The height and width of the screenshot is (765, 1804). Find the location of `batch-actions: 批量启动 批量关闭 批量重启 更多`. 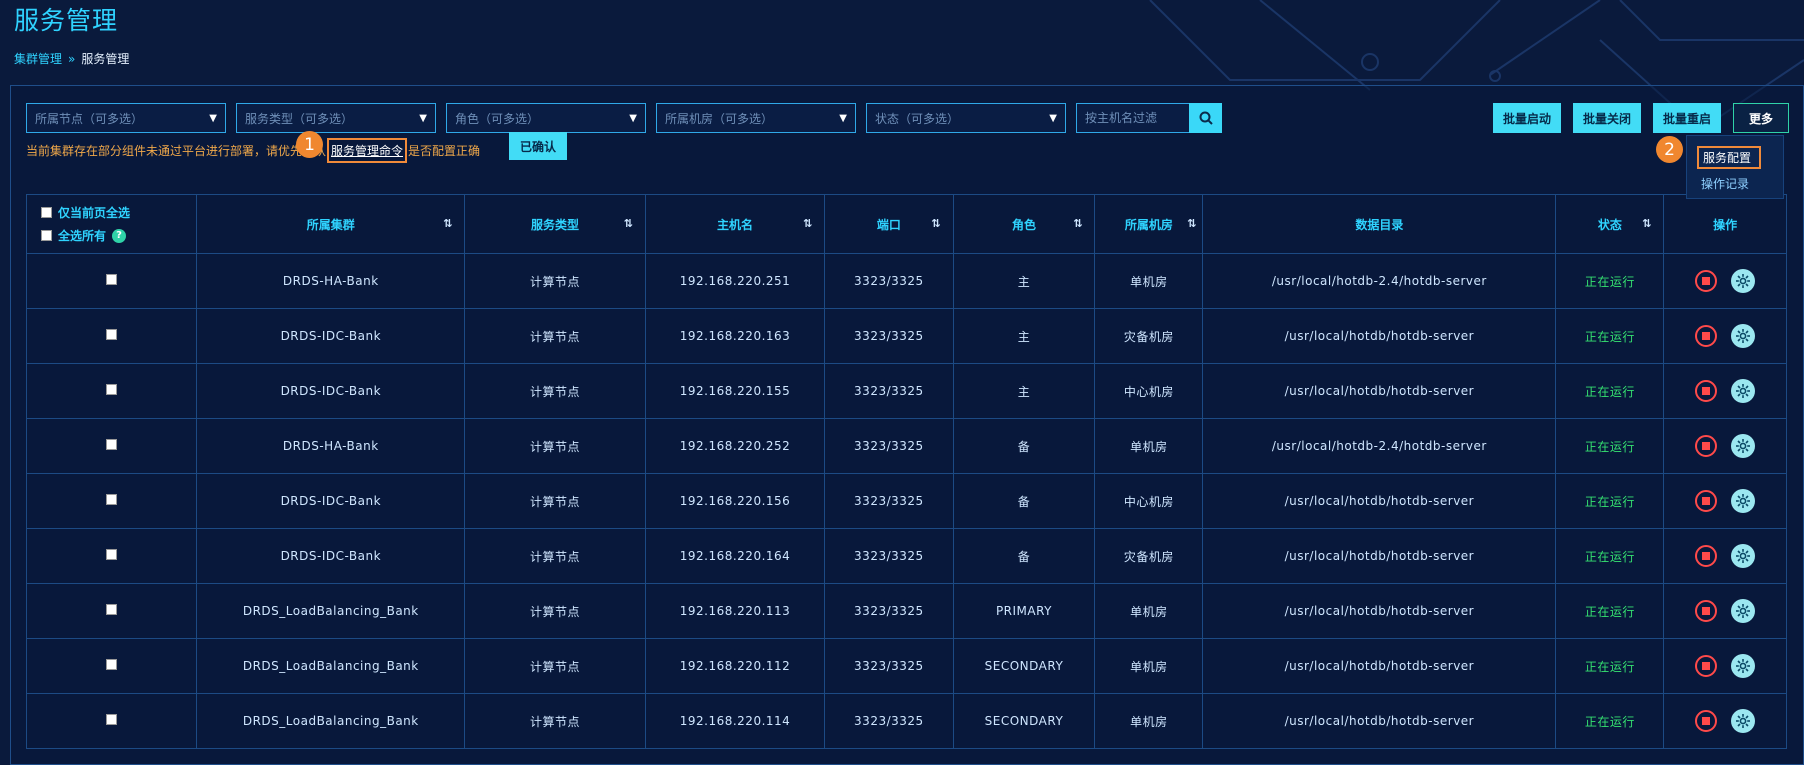

batch-actions: 批量启动 批量关闭 批量重启 更多 is located at coordinates (1640, 118).